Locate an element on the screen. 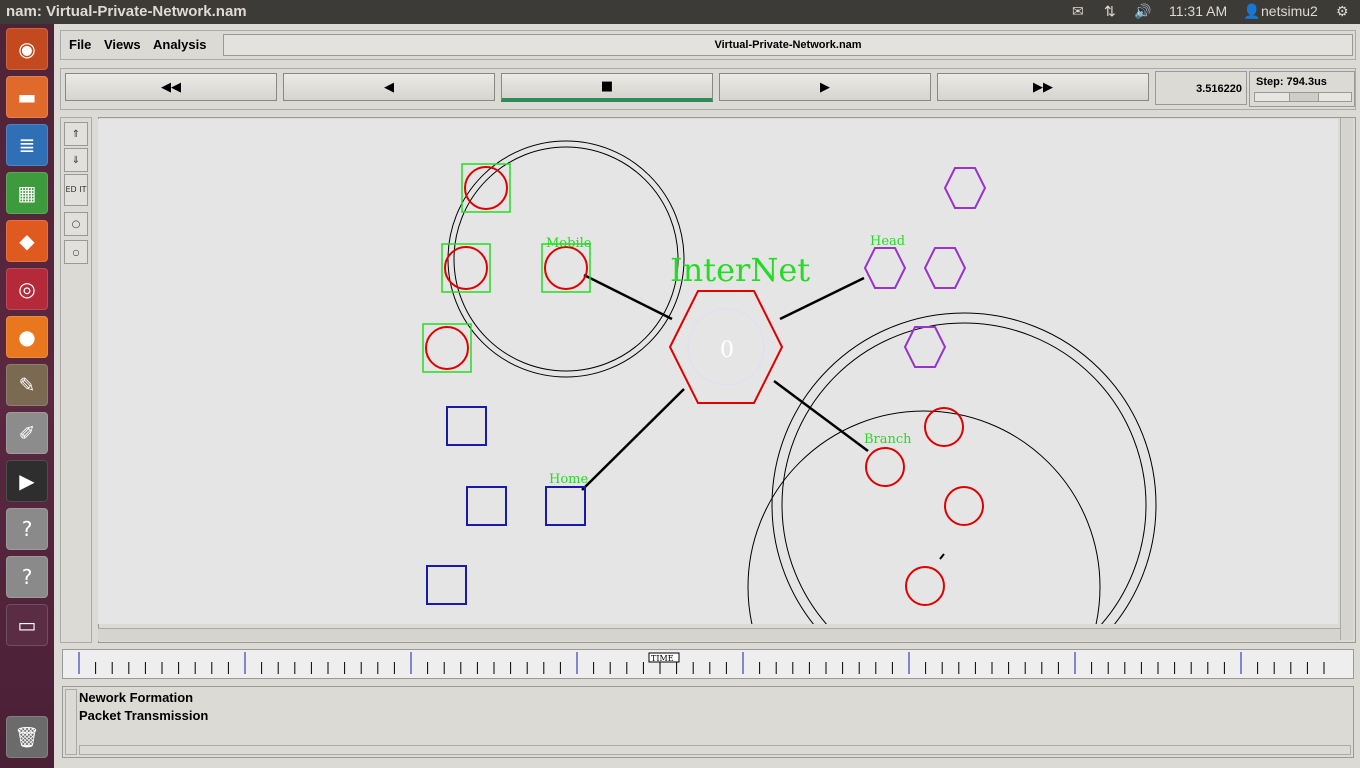  rewind-button: ◀◀ is located at coordinates (171, 87).